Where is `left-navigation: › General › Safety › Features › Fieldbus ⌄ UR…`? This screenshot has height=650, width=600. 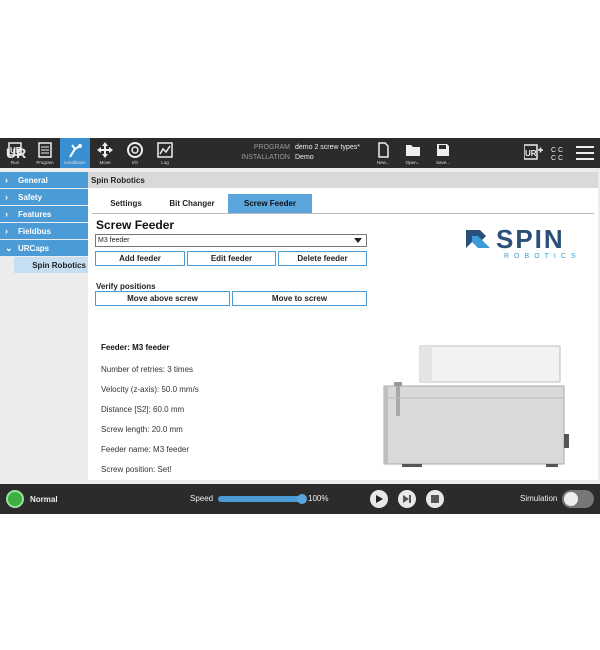
left-navigation: › General › Safety › Features › Fieldbus ⌄ UR… is located at coordinates (44, 222).